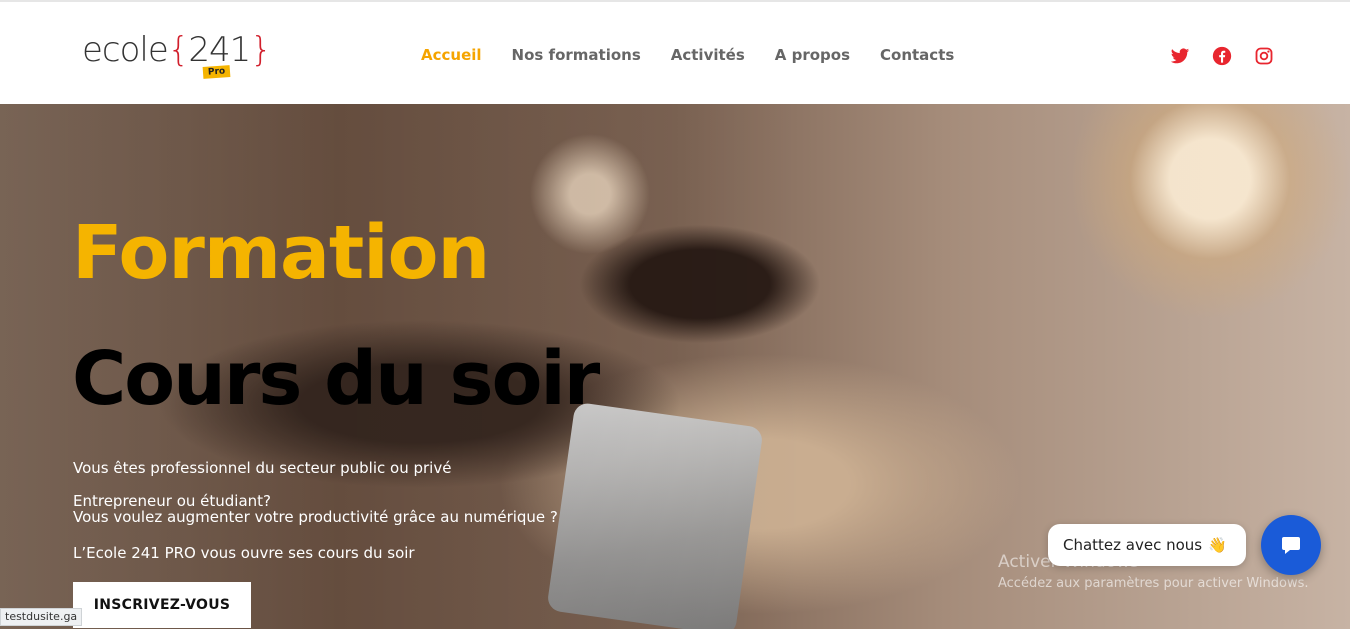 This screenshot has height=629, width=1350. Describe the element at coordinates (451, 55) in the screenshot. I see `nav-accueil: Accueil` at that location.